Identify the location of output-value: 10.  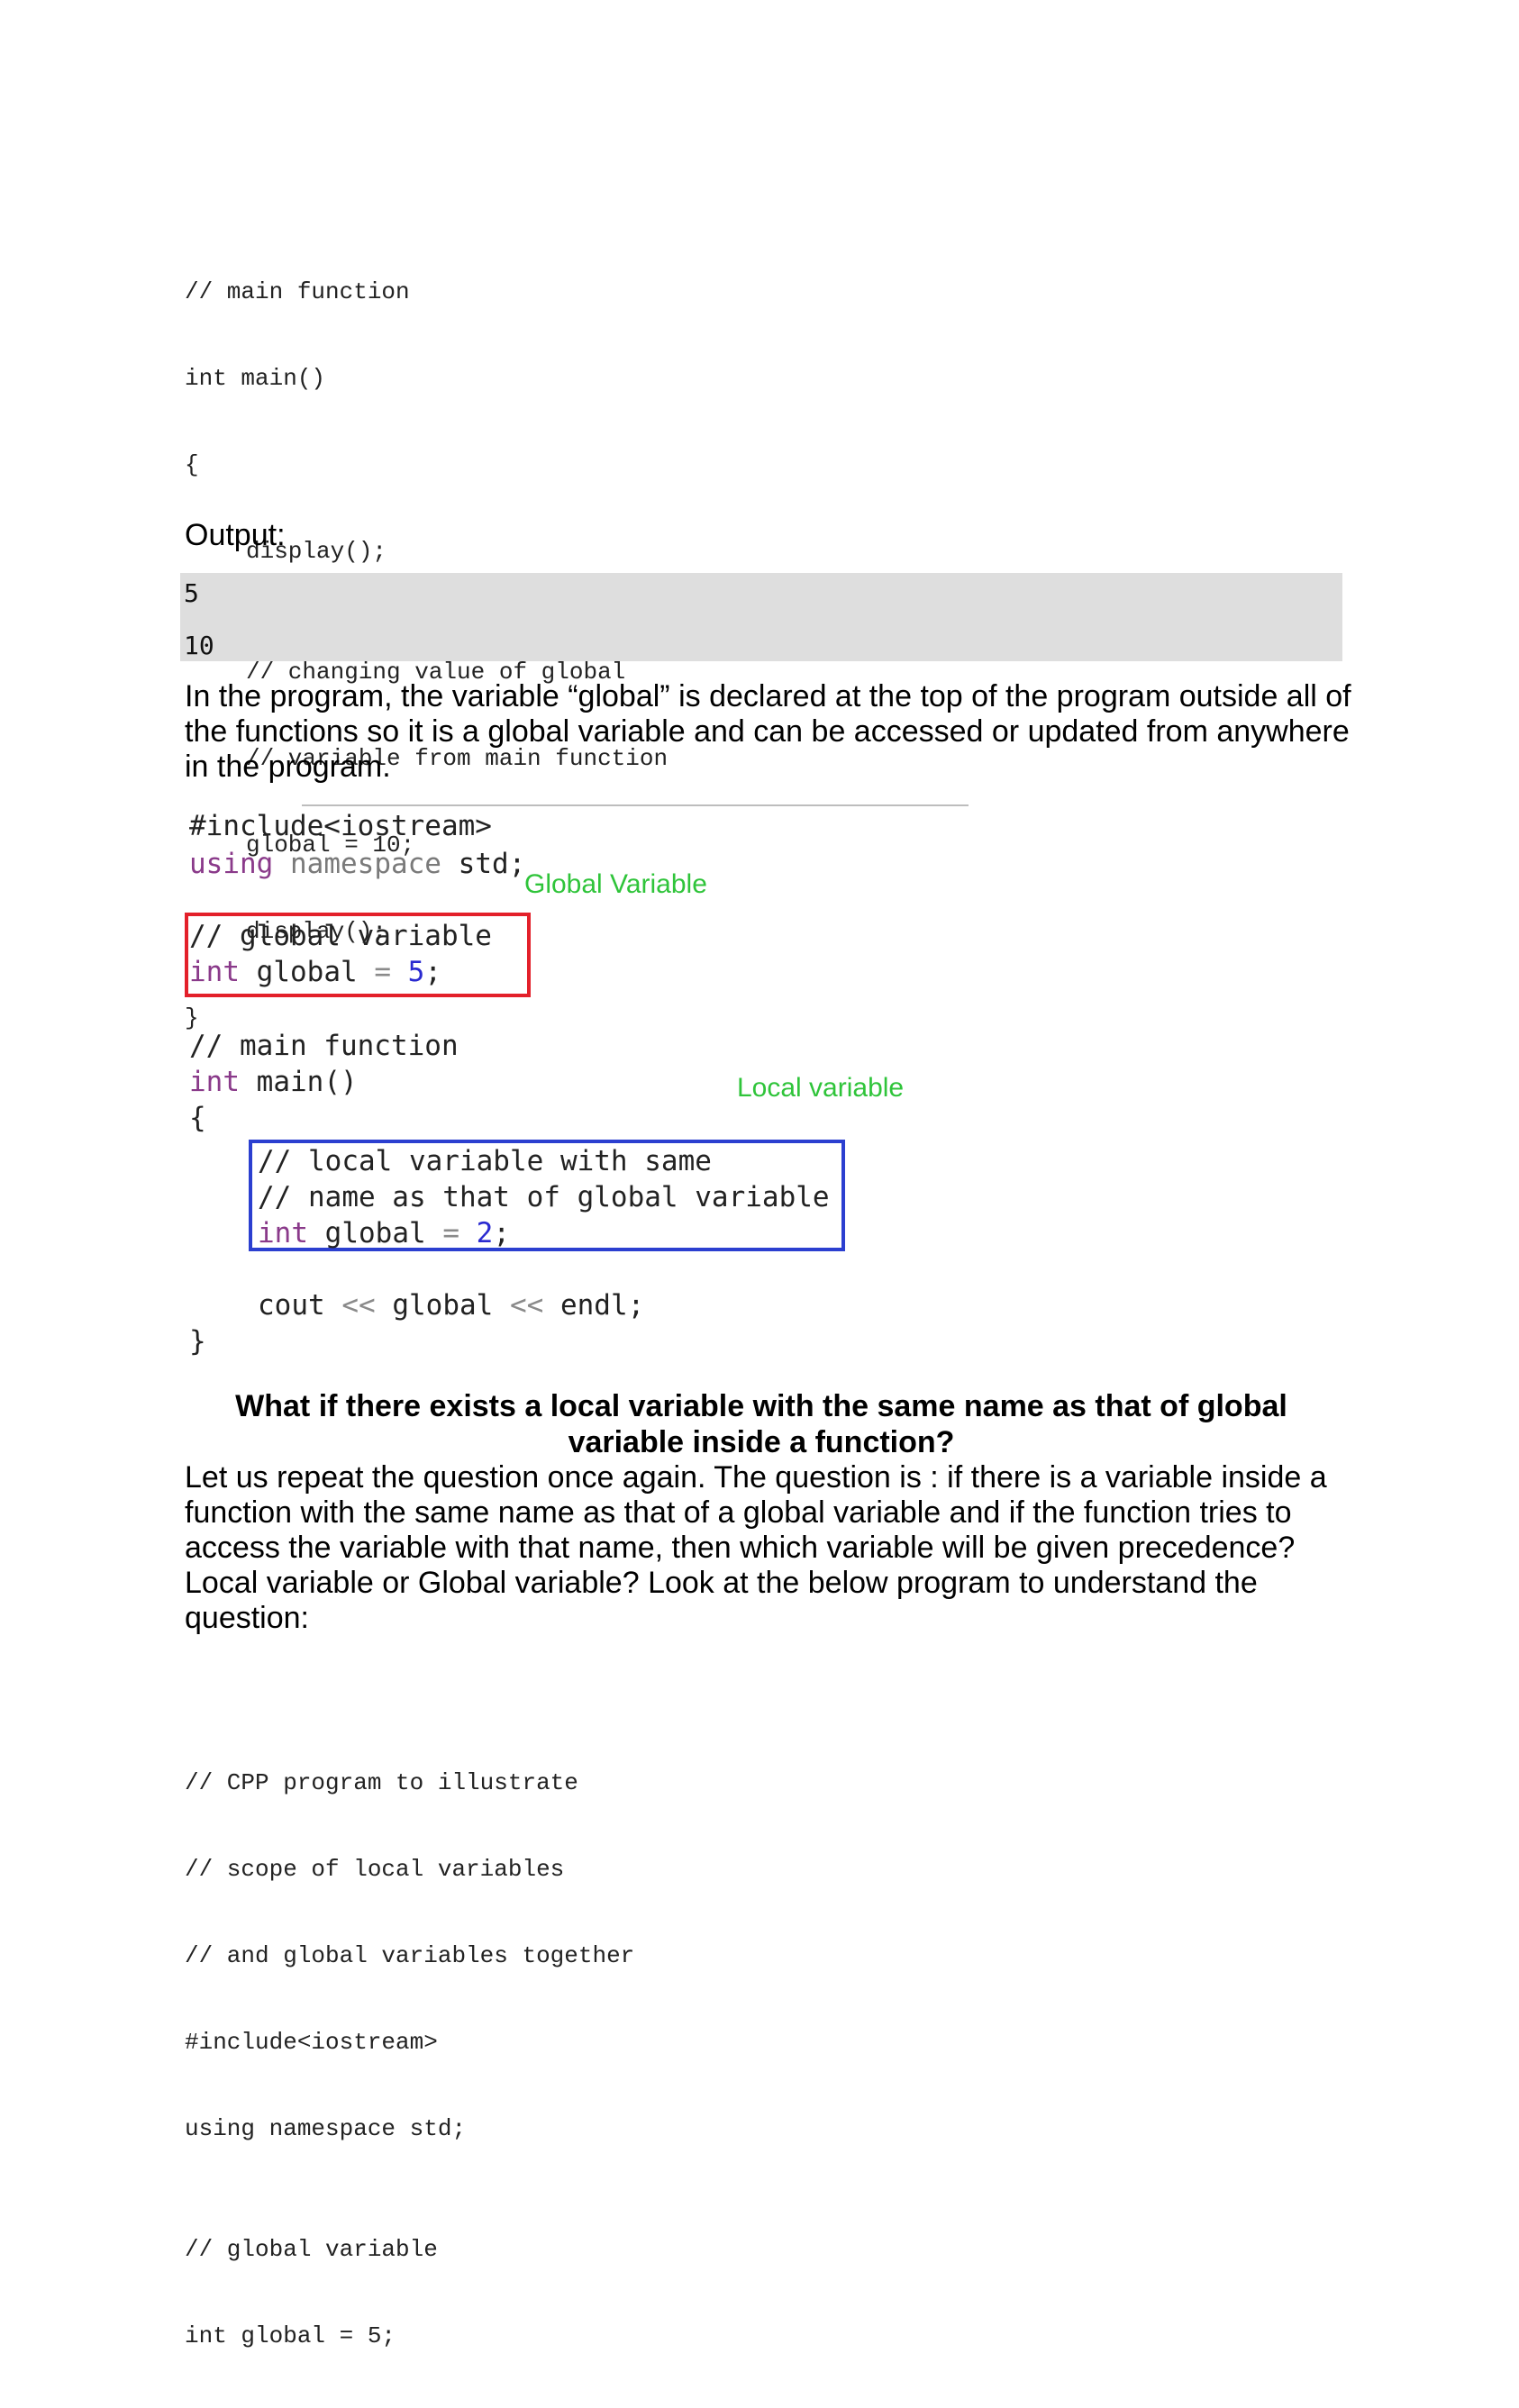
(199, 646).